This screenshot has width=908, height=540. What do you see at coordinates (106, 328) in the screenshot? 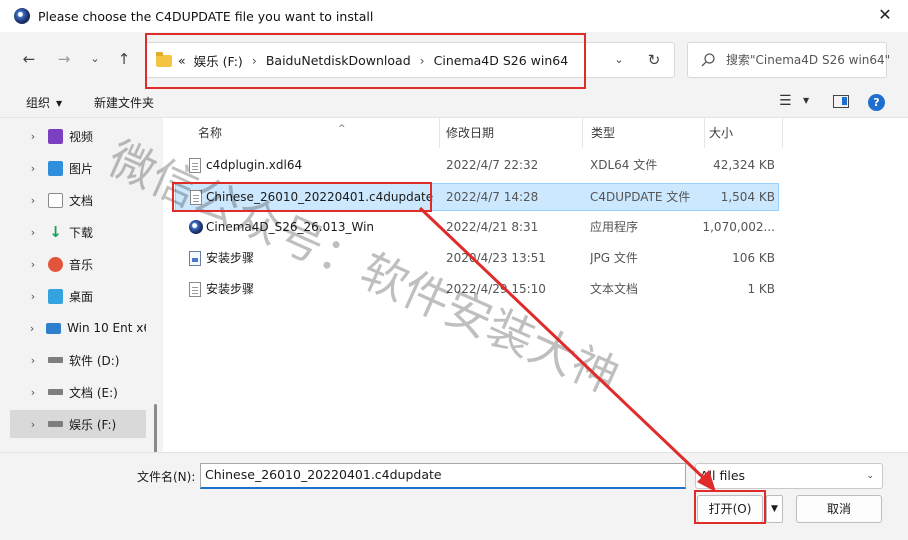
I see `sidebar-item-label: Win 10 Ent x64` at bounding box center [106, 328].